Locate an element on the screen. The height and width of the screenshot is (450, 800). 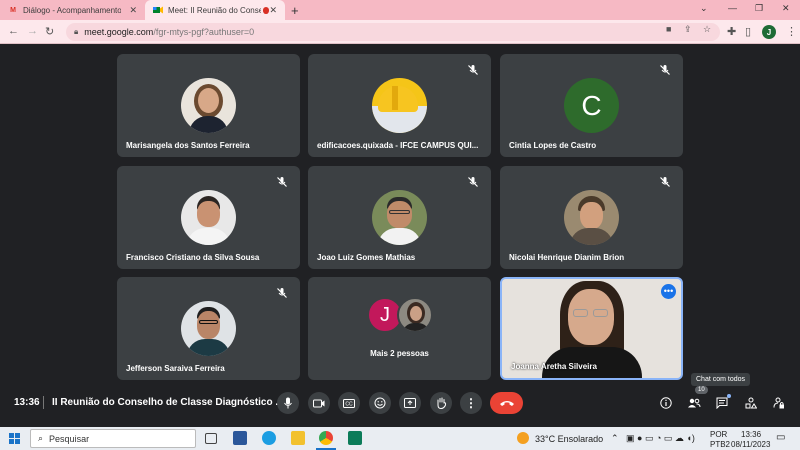
people-icon is located at coordinates (694, 403).